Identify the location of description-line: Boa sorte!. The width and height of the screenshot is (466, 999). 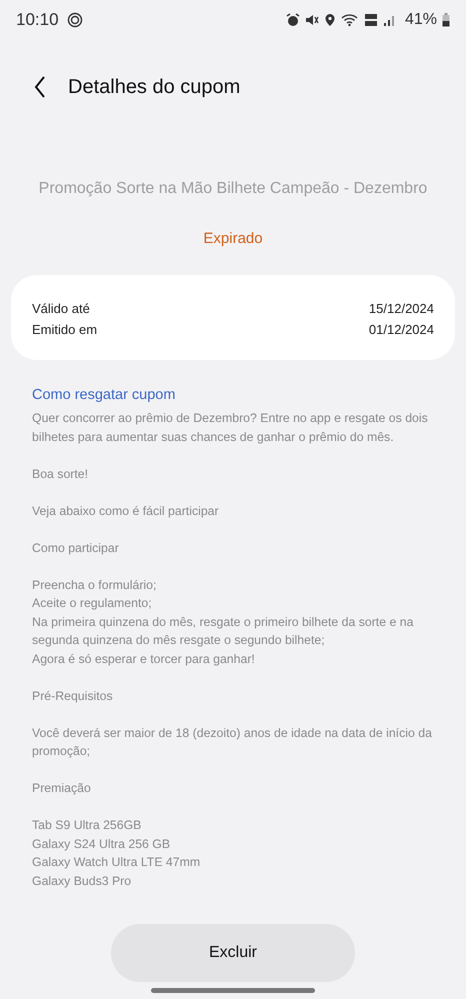
(61, 474).